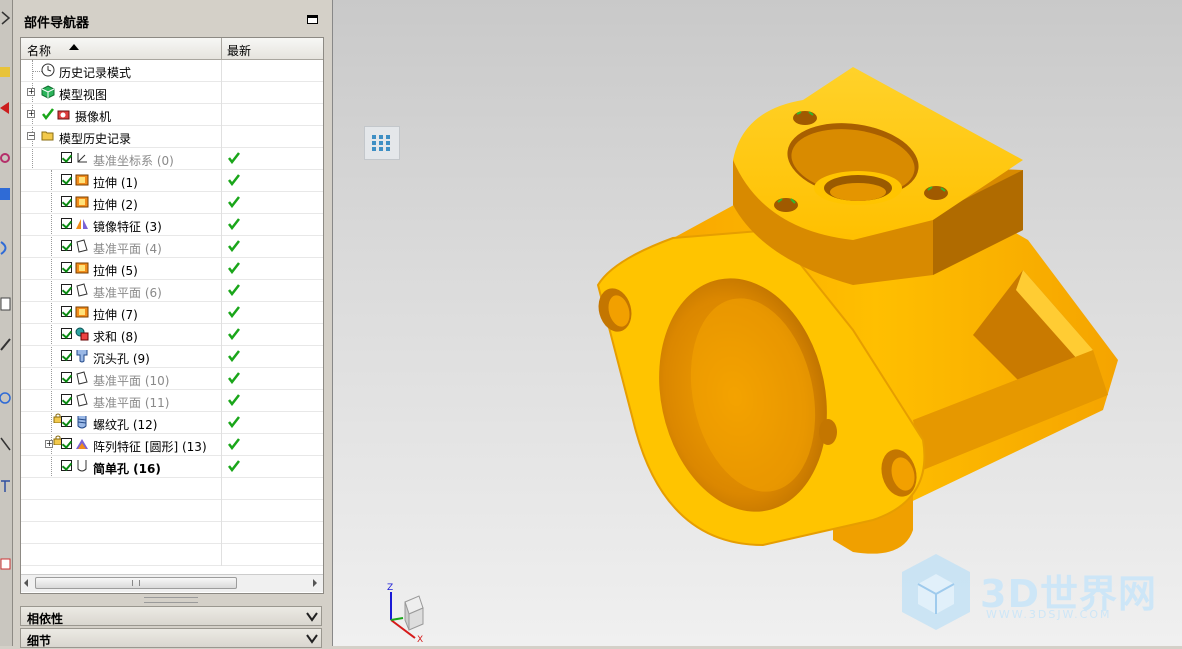 Image resolution: width=1182 pixels, height=649 pixels. I want to click on tree-node-model-history: − 模型历史记录, so click(172, 137).